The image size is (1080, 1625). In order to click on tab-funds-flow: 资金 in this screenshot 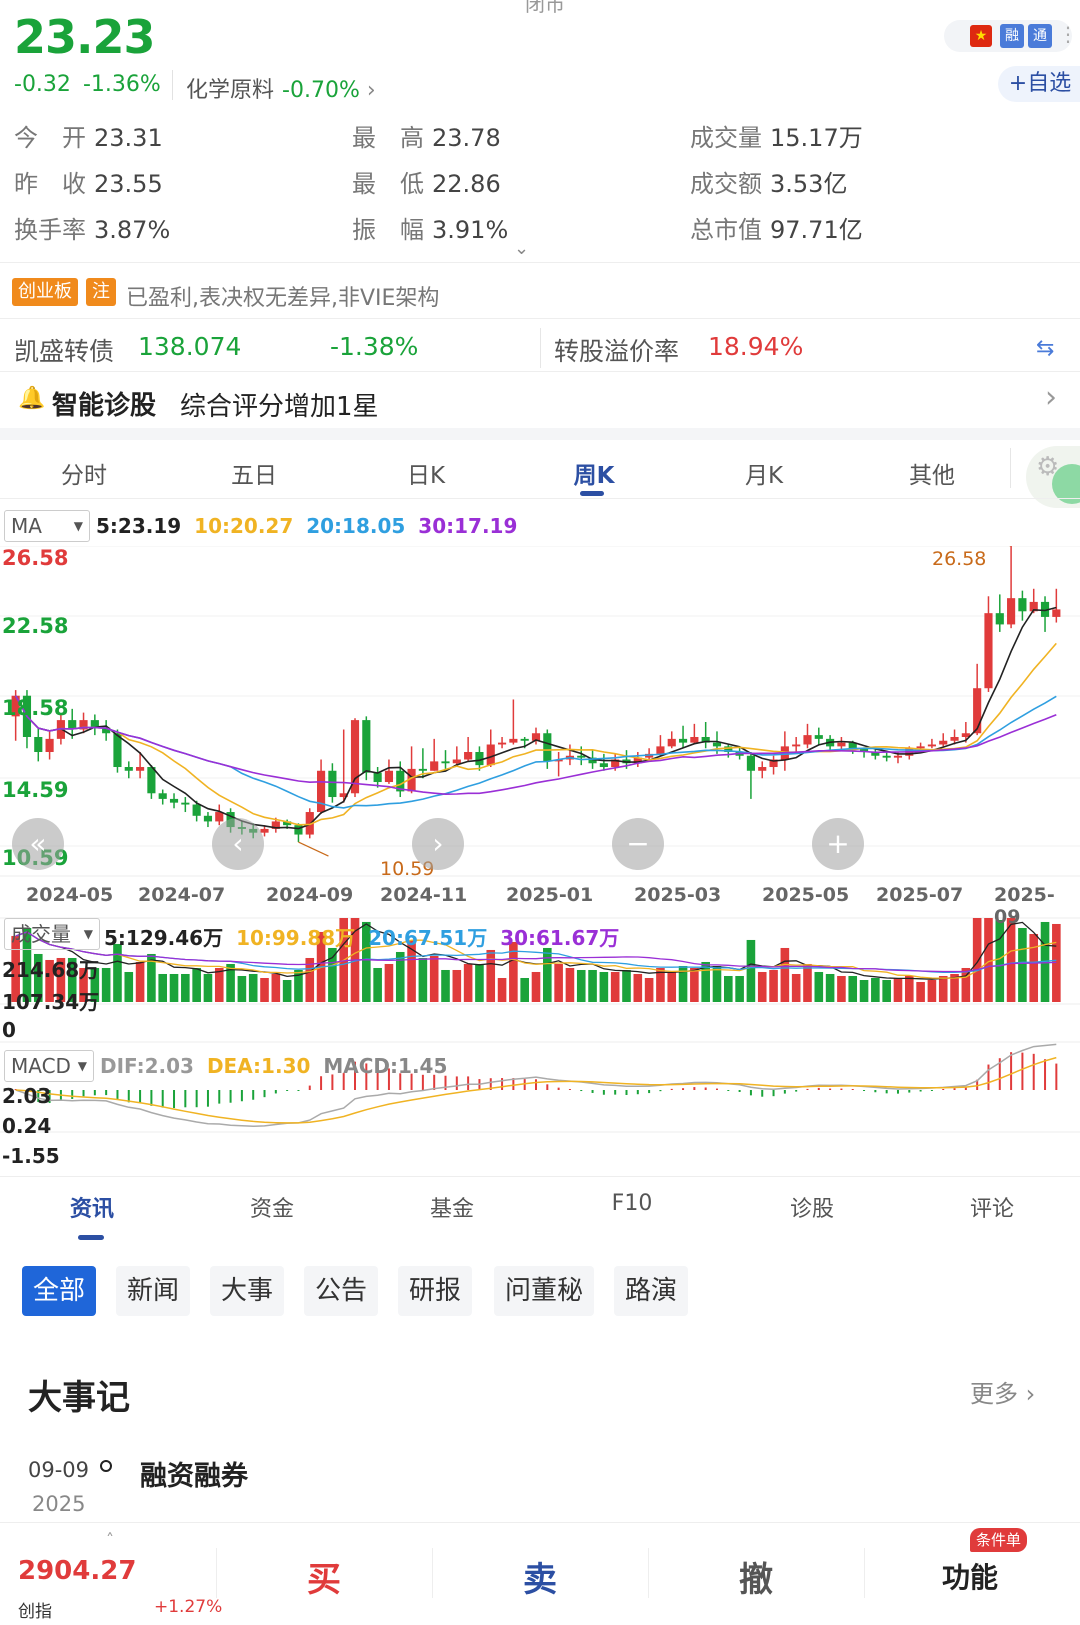, I will do `click(272, 1207)`.